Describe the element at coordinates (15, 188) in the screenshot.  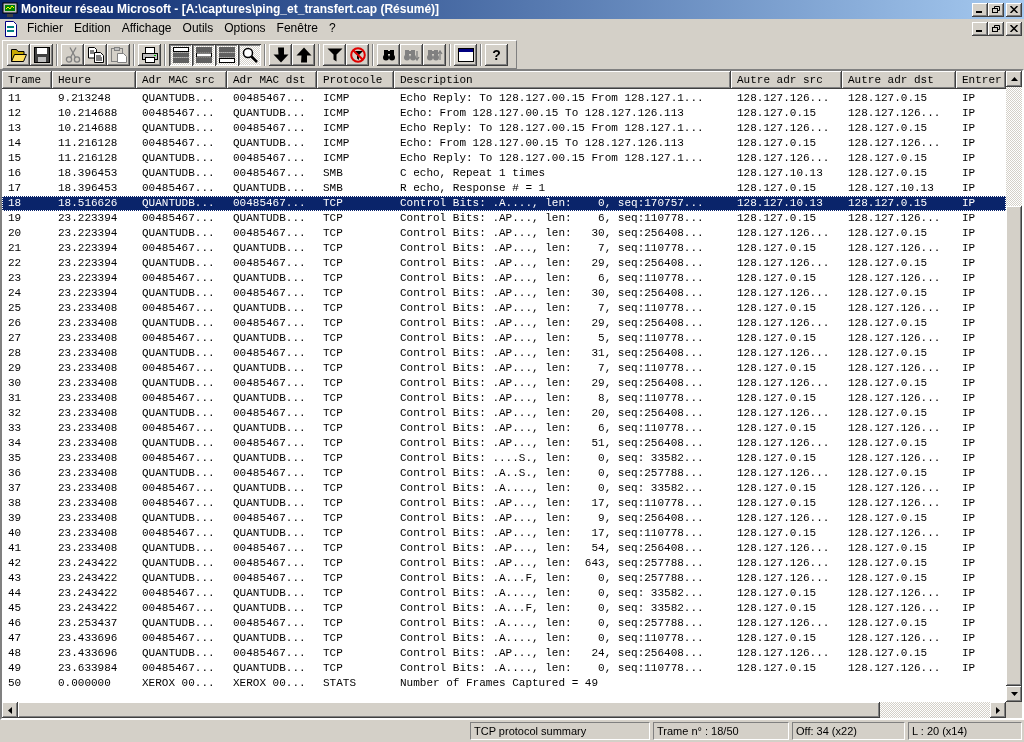
I see `table-cell-text: 17` at that location.